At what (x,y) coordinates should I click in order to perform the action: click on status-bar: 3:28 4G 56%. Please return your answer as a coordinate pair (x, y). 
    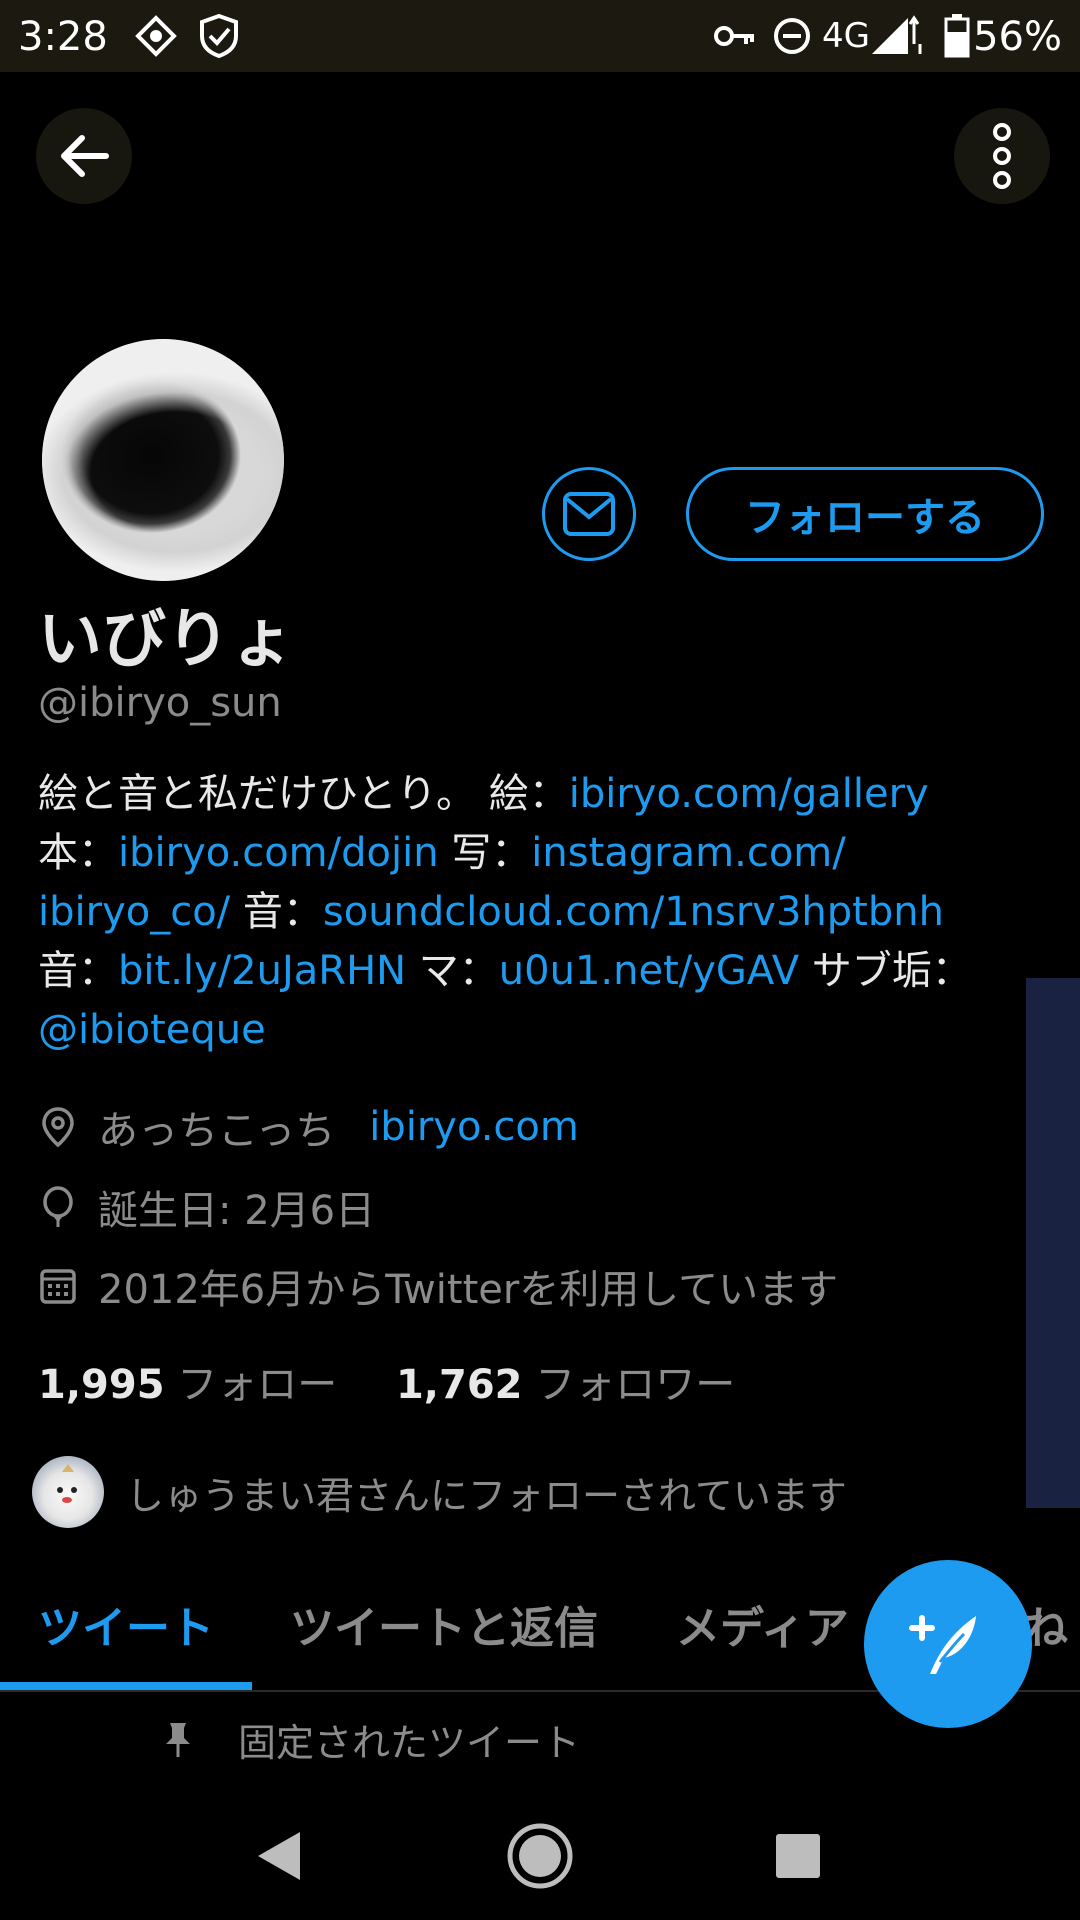
    Looking at the image, I should click on (540, 36).